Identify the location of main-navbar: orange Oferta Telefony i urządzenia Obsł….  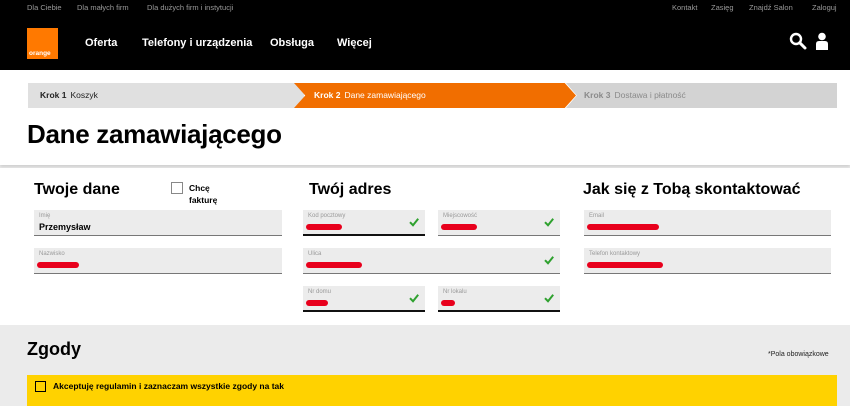
(425, 42).